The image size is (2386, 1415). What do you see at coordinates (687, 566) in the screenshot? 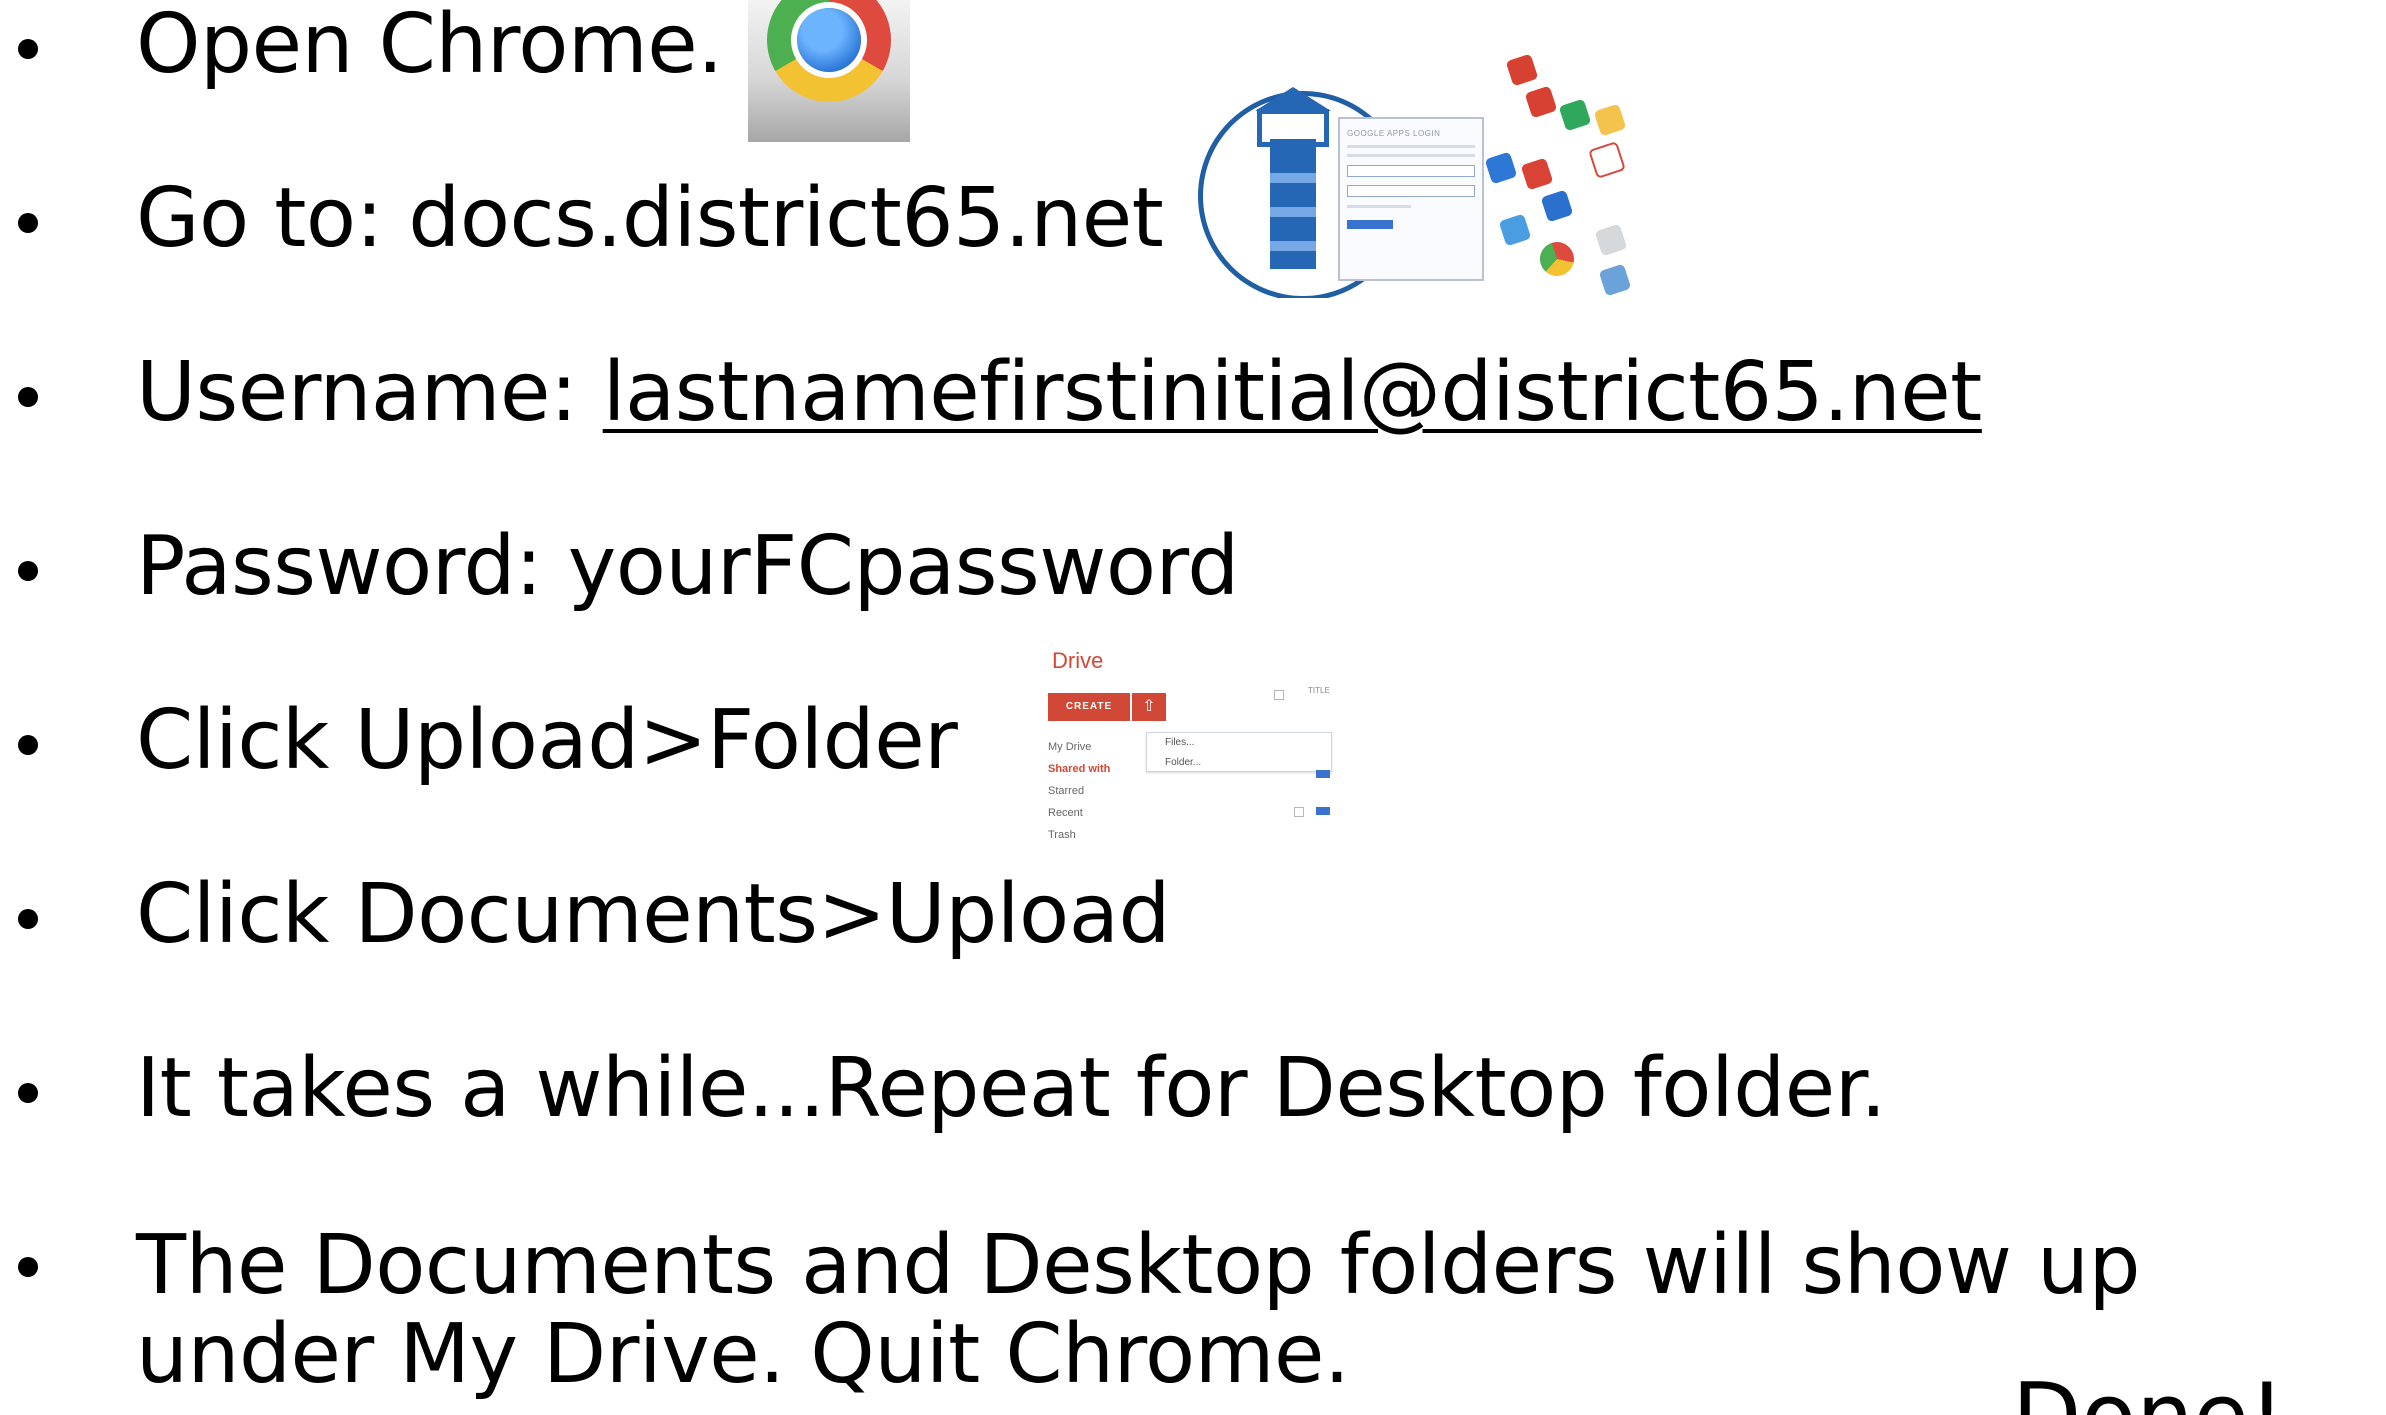
I see `instruction-text: Password: yourFCpassword` at bounding box center [687, 566].